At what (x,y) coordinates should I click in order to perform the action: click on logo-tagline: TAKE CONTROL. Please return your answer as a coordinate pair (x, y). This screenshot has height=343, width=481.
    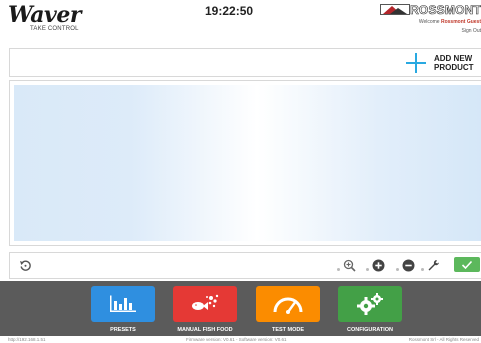
    Looking at the image, I should click on (54, 29).